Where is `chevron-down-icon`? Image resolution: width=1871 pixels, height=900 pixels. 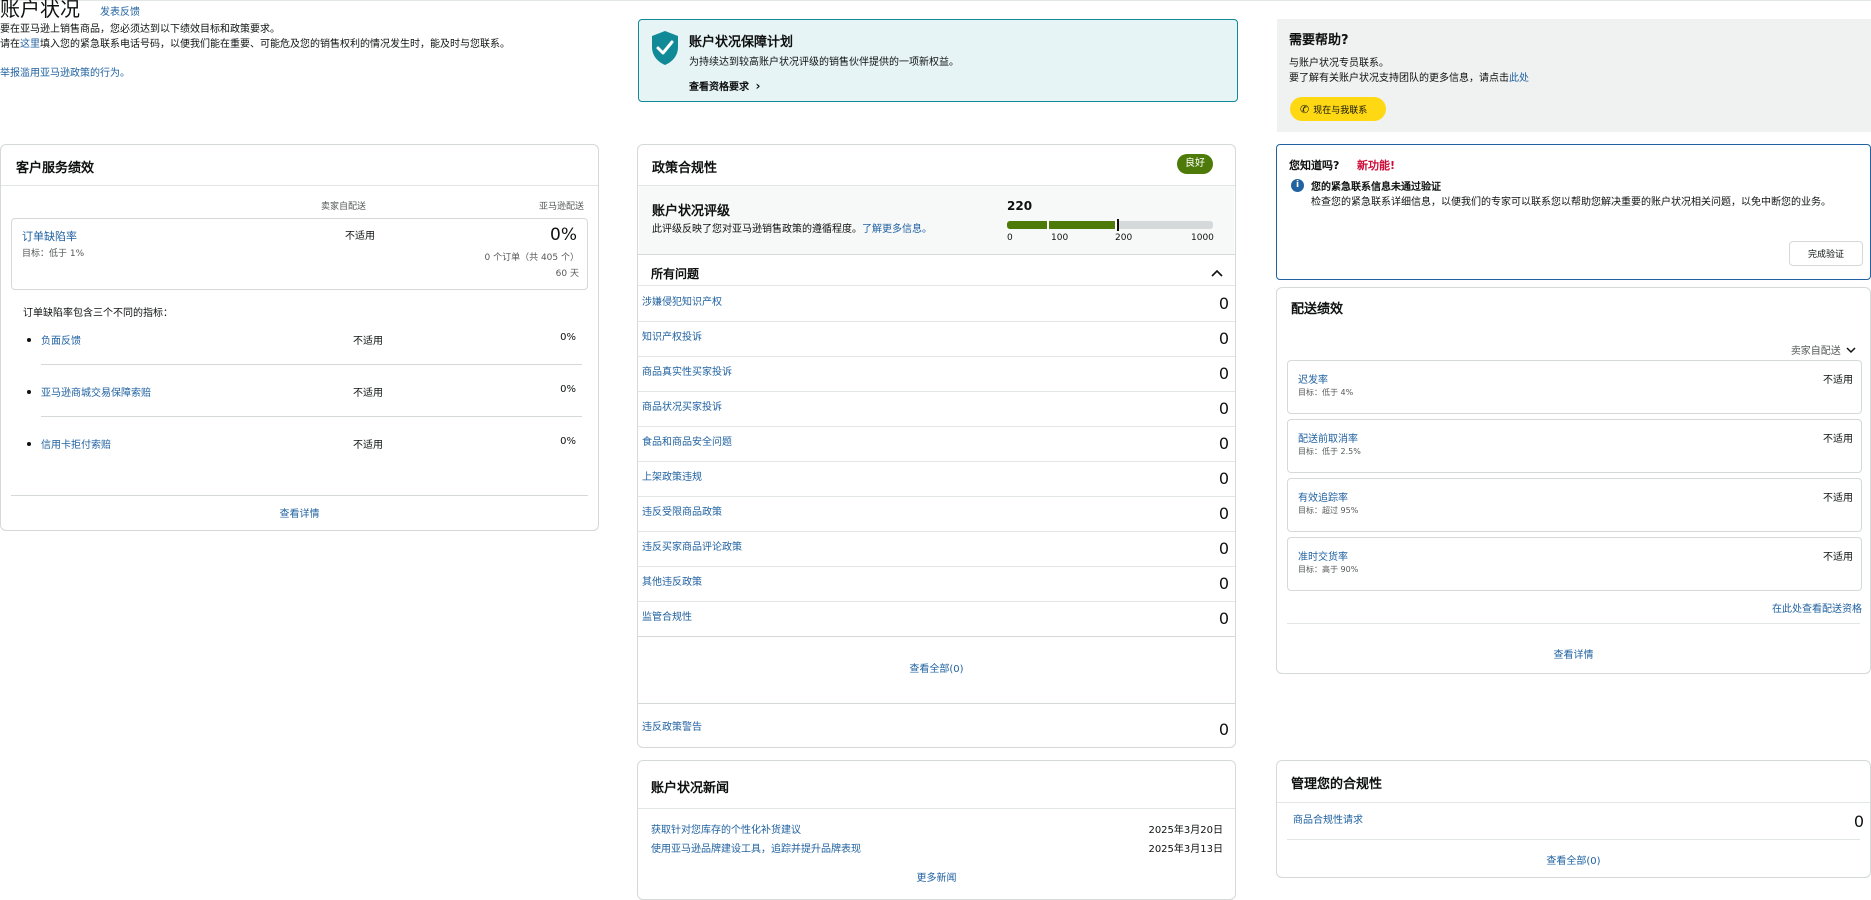 chevron-down-icon is located at coordinates (1851, 350).